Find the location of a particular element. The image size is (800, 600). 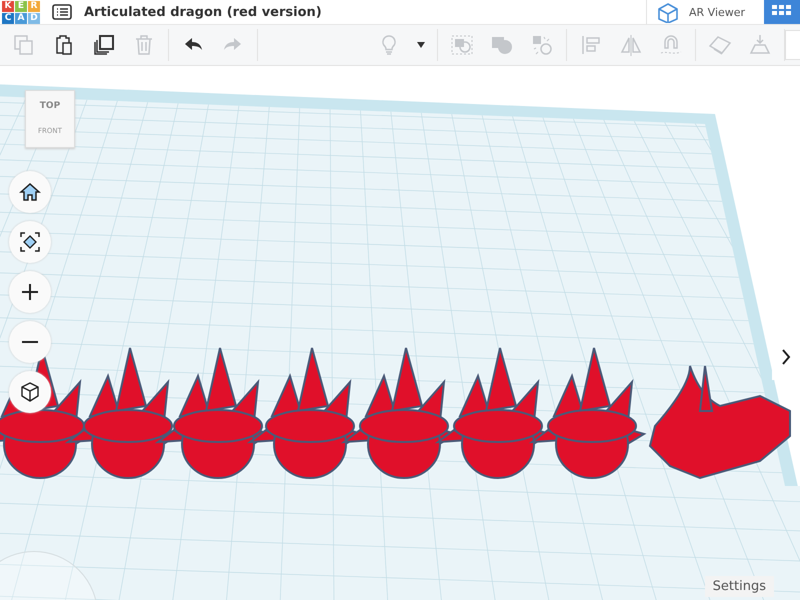

drop-to-plane-icon is located at coordinates (760, 45).